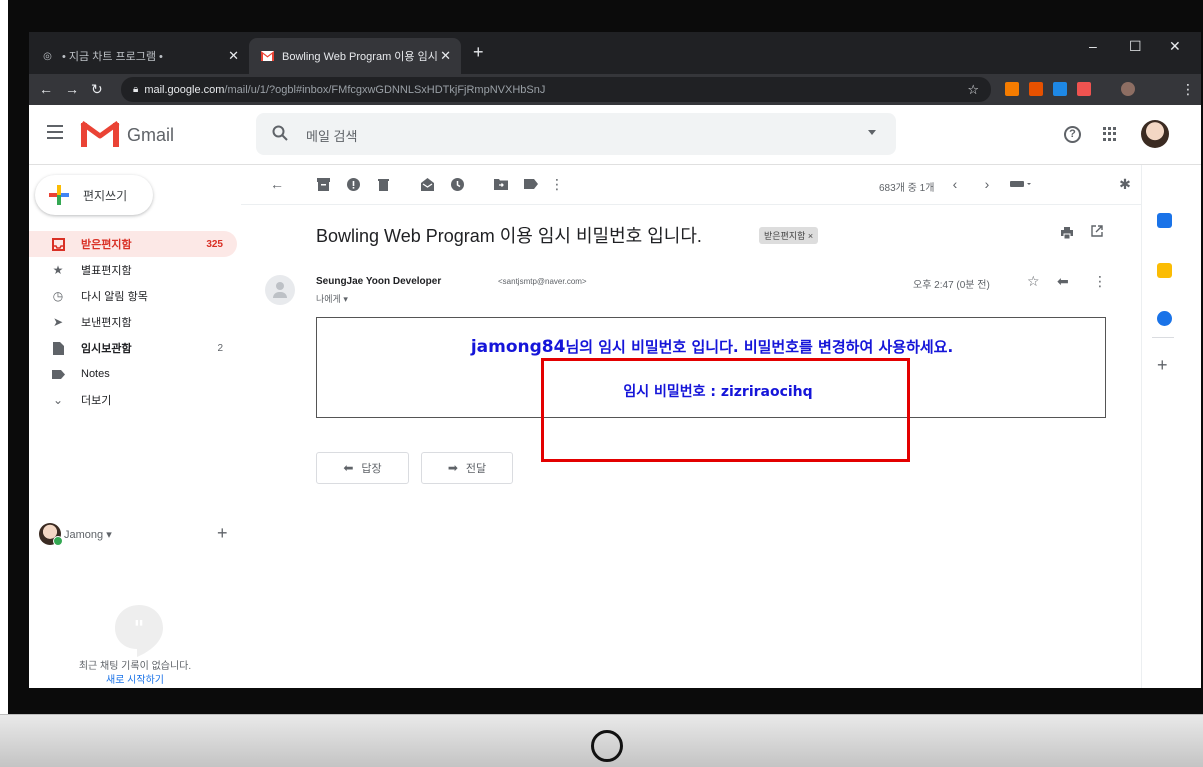  Describe the element at coordinates (133, 374) in the screenshot. I see `sidebar-item-notes: Notes` at that location.